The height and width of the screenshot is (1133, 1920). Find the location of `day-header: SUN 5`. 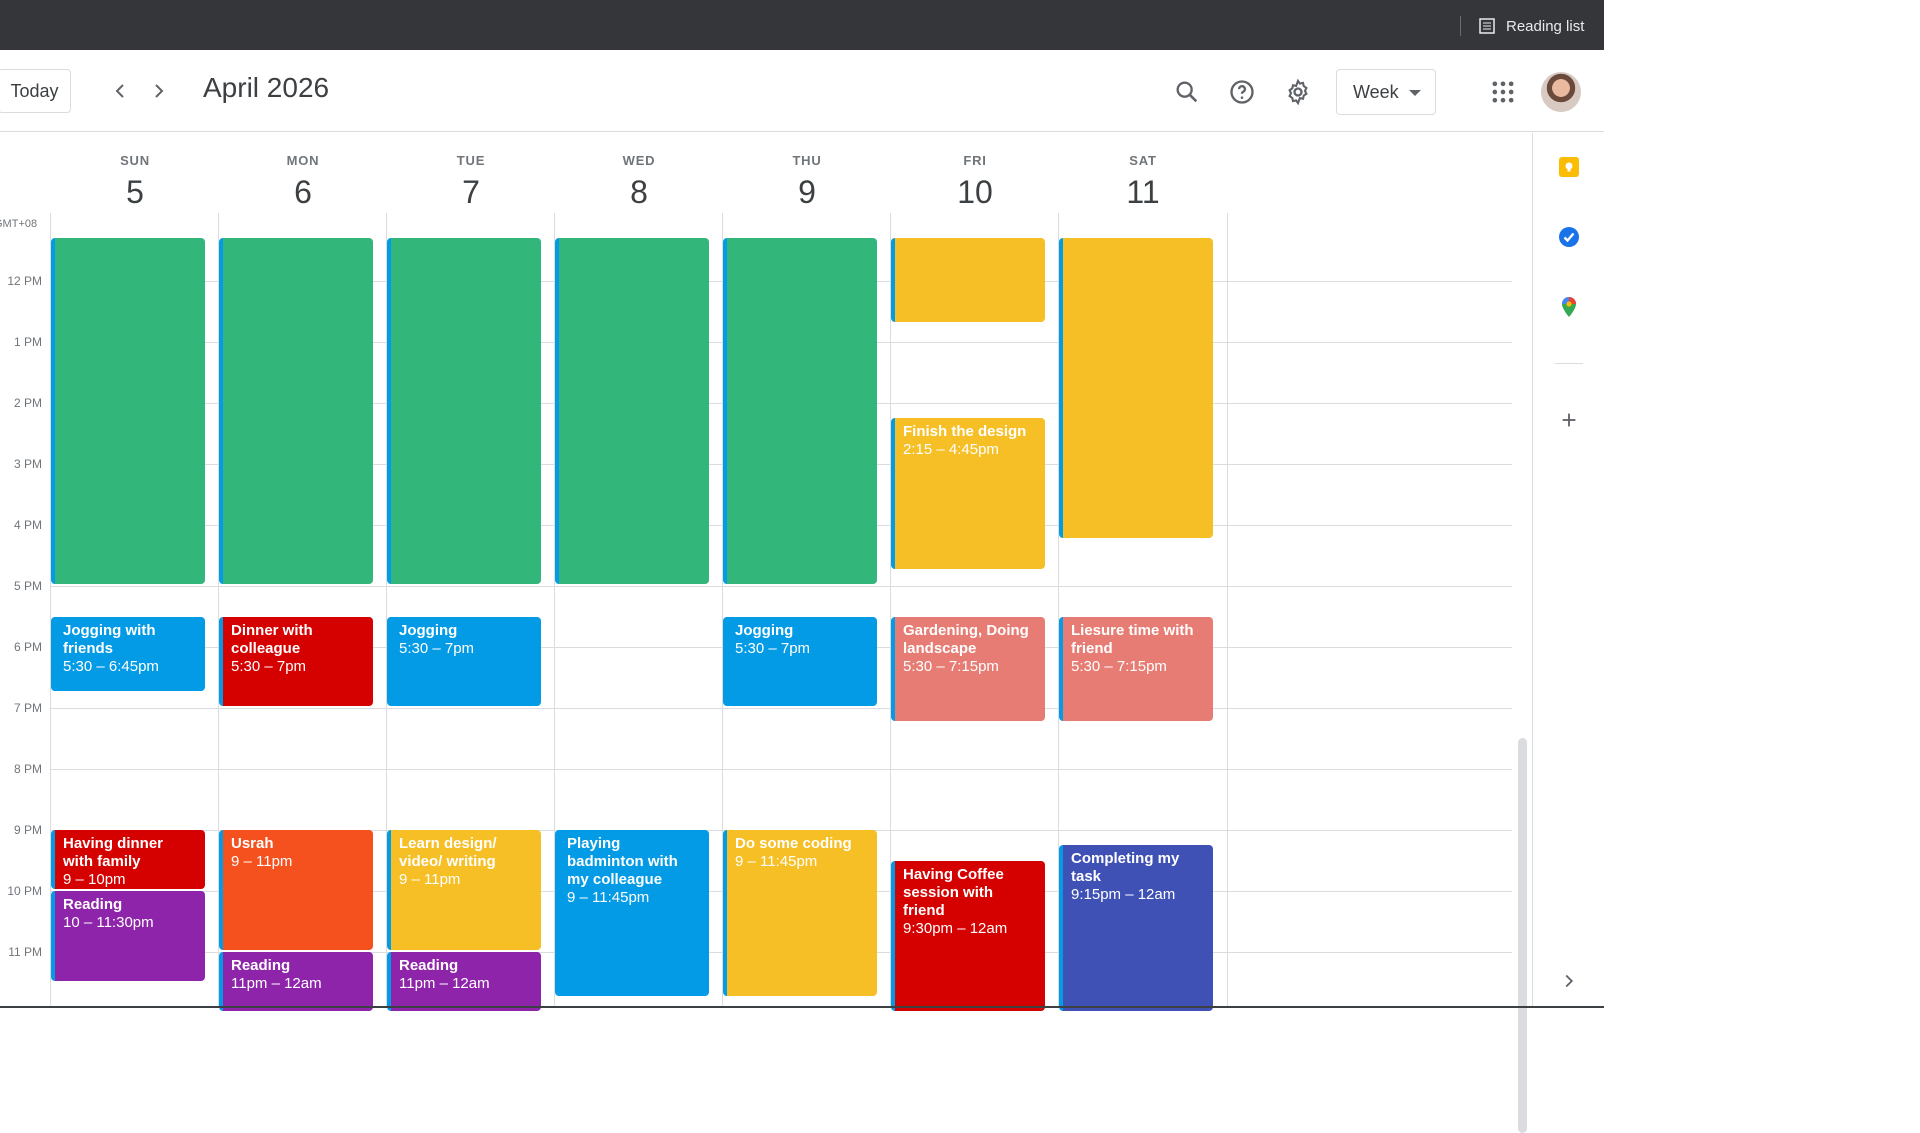

day-header: SUN 5 is located at coordinates (135, 182).